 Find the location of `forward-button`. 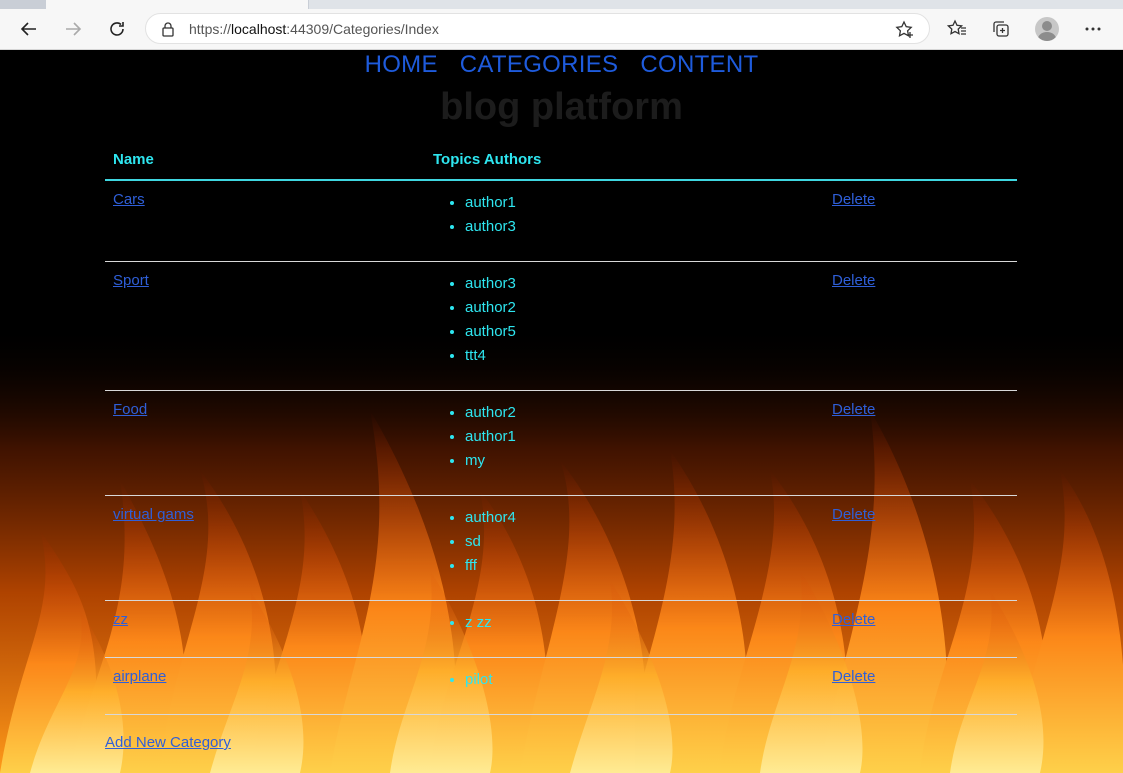

forward-button is located at coordinates (73, 29).